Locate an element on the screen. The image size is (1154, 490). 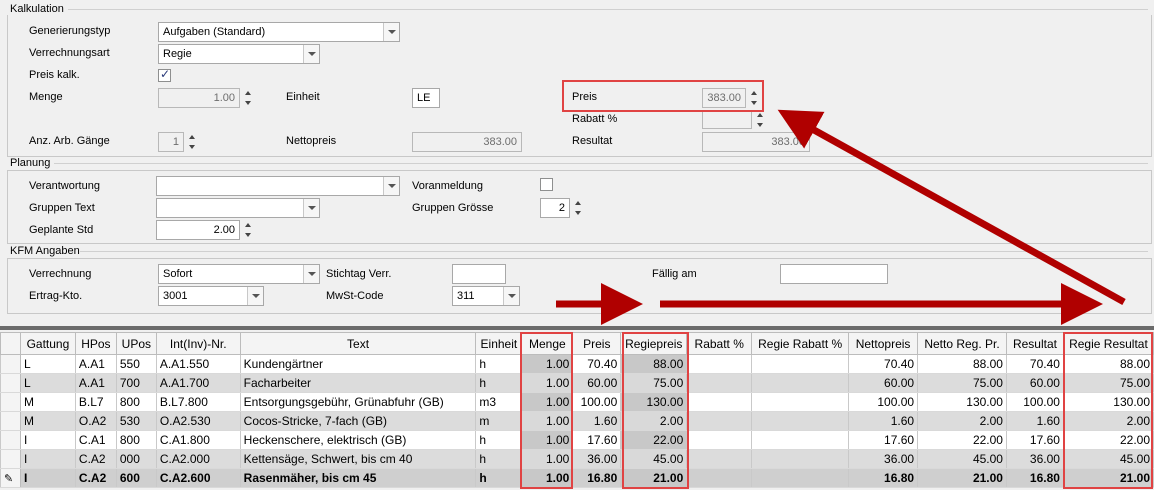
table-cell: Kettensäge, Schwert, bis cm 40 is located at coordinates (358, 459).